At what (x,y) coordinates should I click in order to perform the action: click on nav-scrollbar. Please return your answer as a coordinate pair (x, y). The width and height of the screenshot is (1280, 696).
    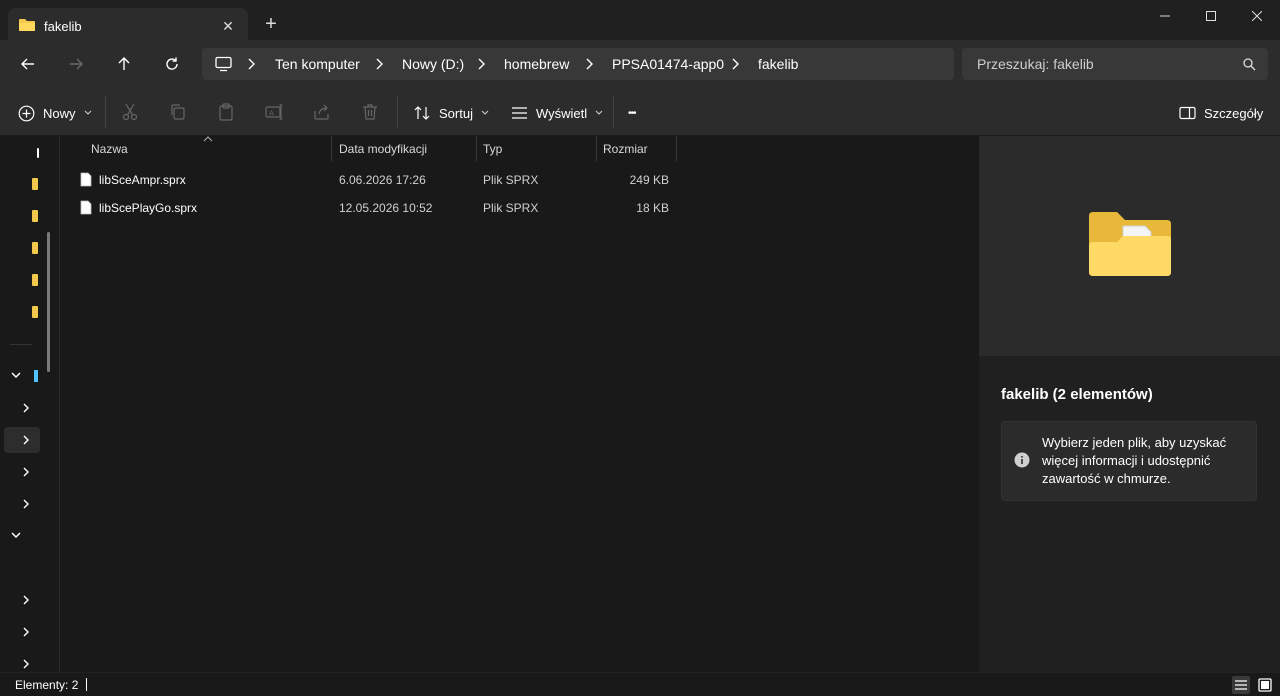
    Looking at the image, I should click on (48, 302).